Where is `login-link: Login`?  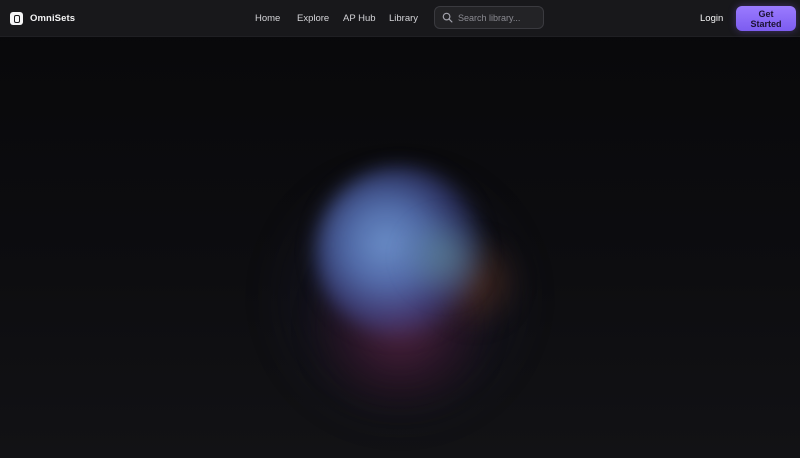
login-link: Login is located at coordinates (711, 18).